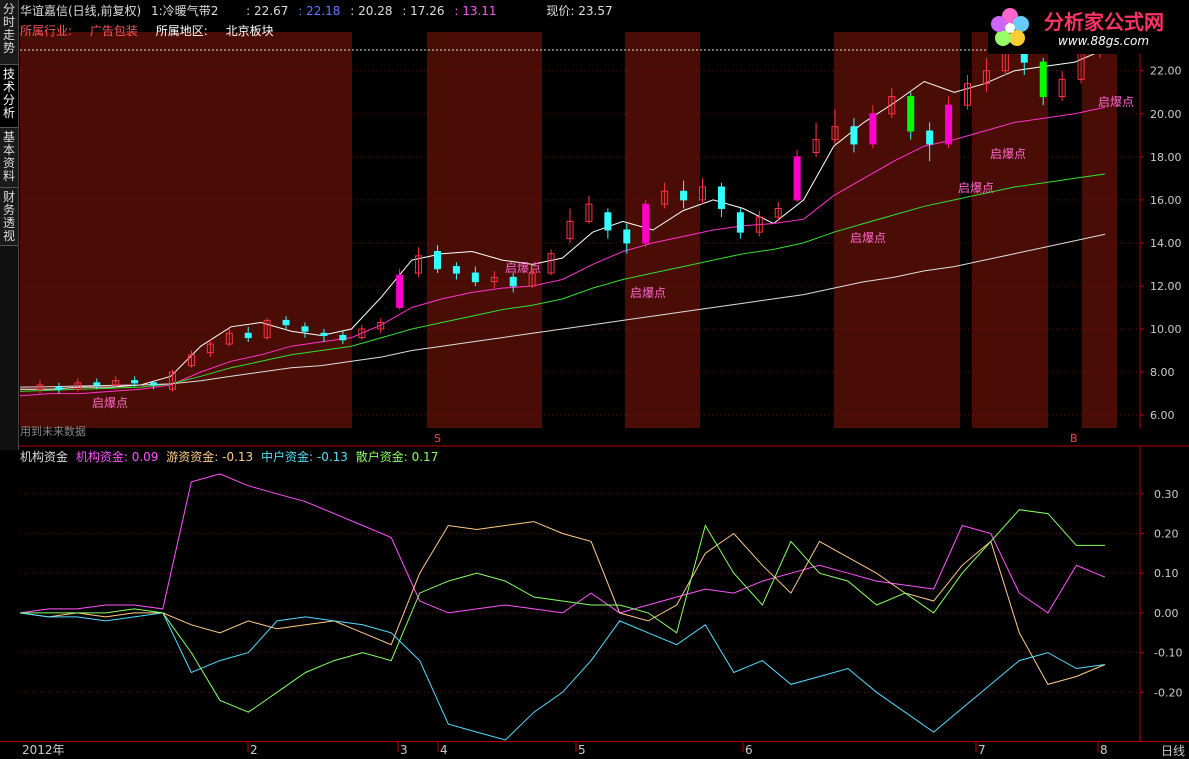 The height and width of the screenshot is (759, 1189). I want to click on side-tab-1: 技术分析, so click(9, 96).